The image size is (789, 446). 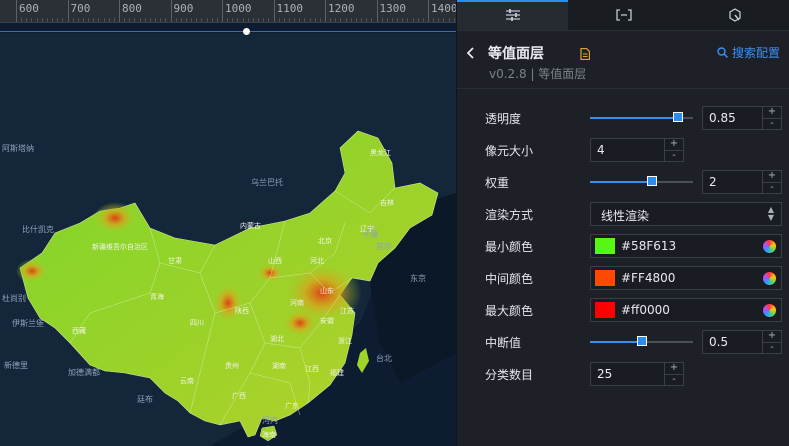 I want to click on mid-color-label: 中间颜色, so click(x=509, y=279).